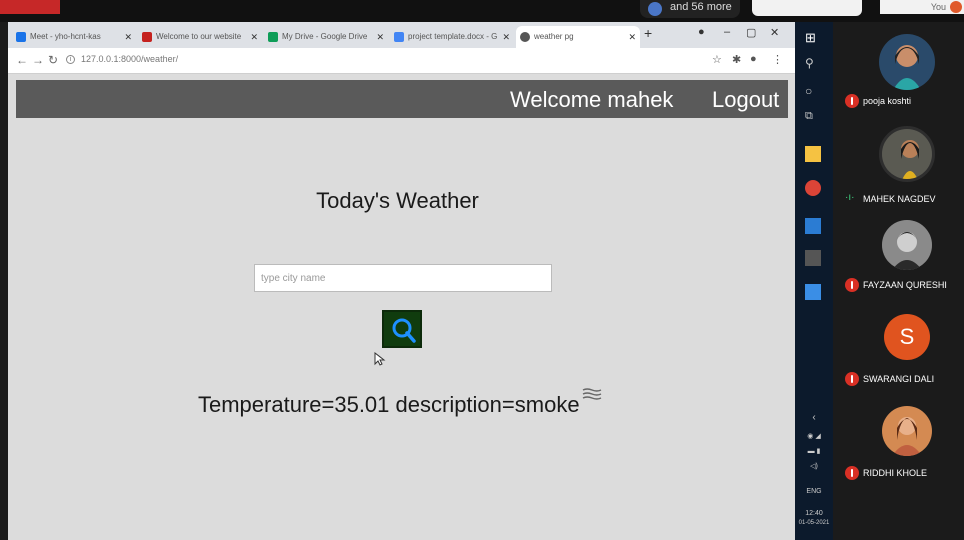  What do you see at coordinates (814, 491) in the screenshot?
I see `language-indicator: ENG` at bounding box center [814, 491].